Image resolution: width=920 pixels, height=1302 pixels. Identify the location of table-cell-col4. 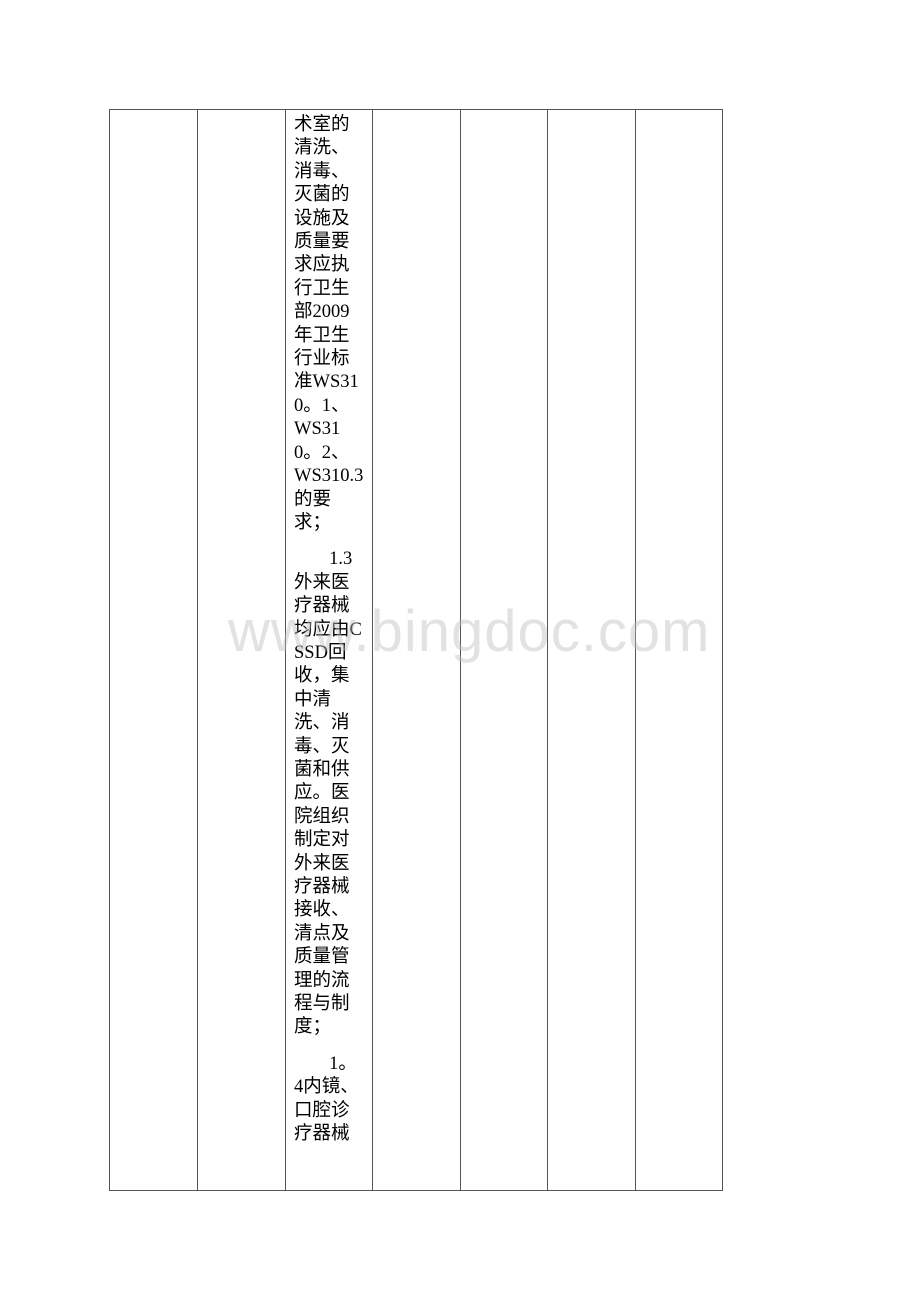
(416, 650).